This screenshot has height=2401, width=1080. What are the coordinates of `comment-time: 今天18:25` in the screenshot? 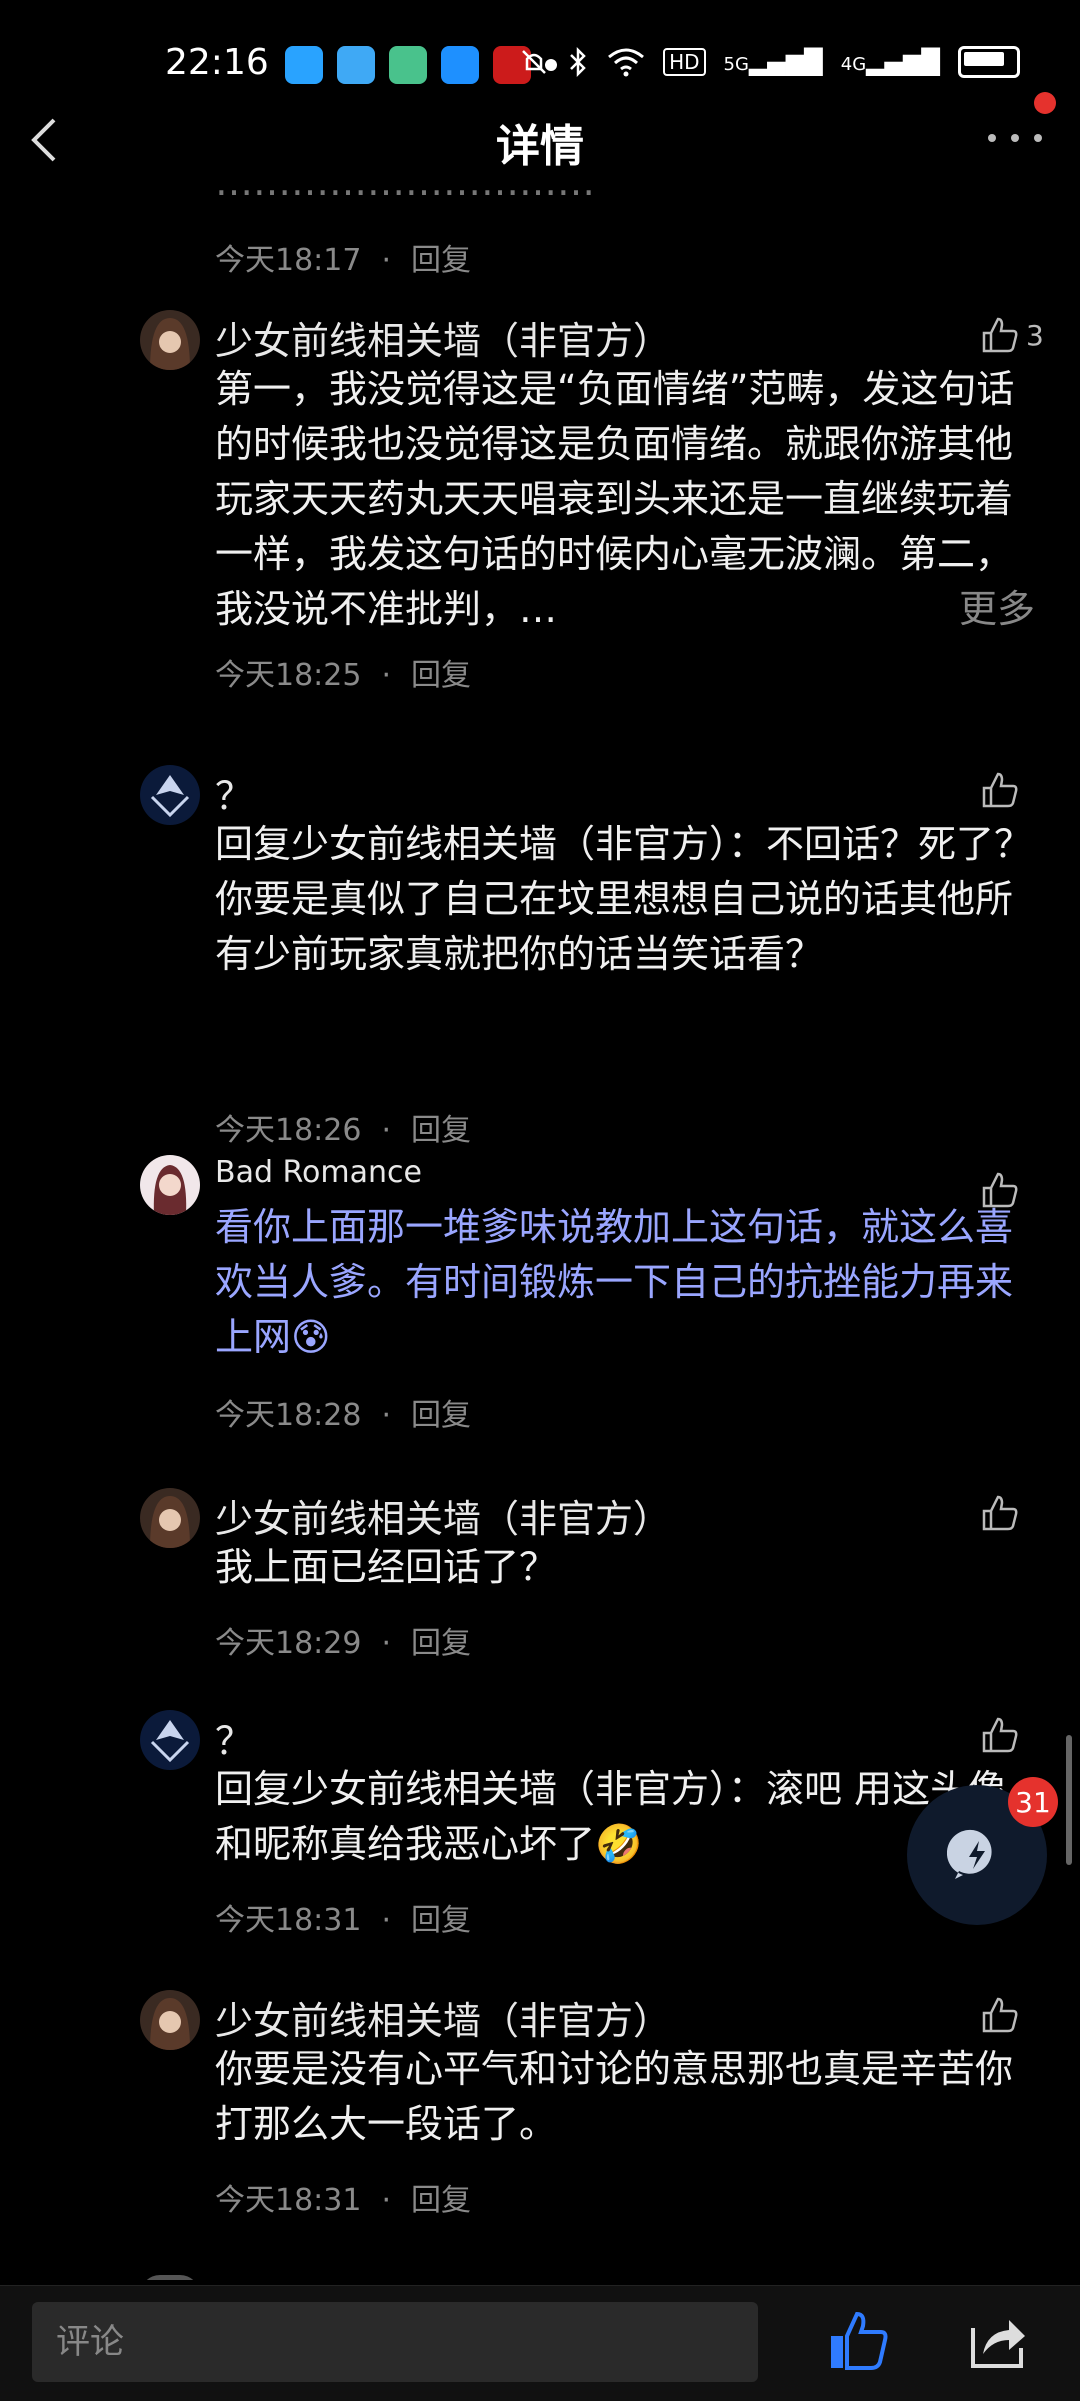 It's located at (288, 675).